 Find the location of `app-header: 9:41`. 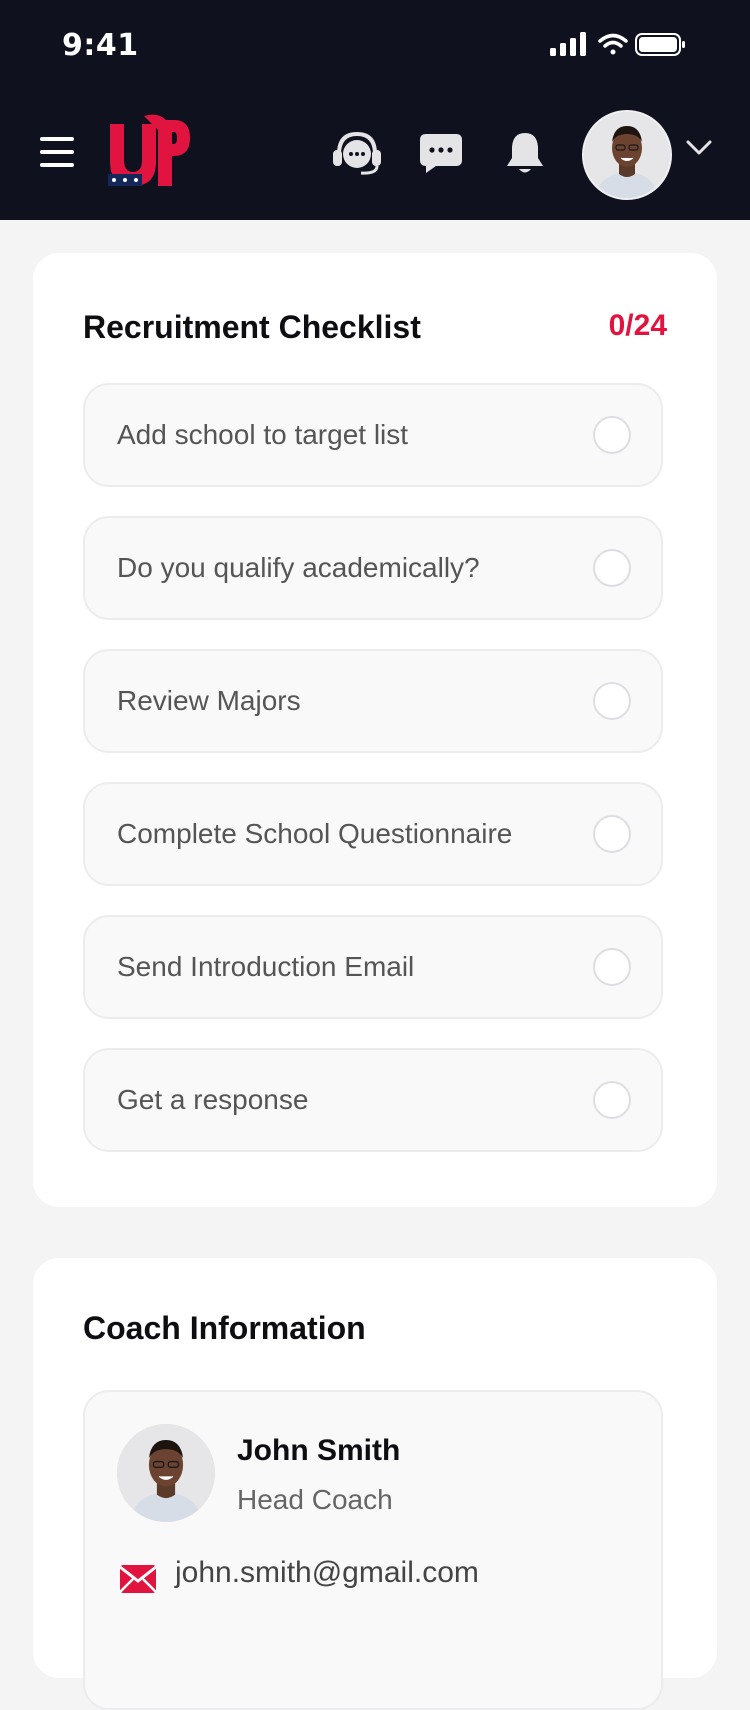

app-header: 9:41 is located at coordinates (375, 110).